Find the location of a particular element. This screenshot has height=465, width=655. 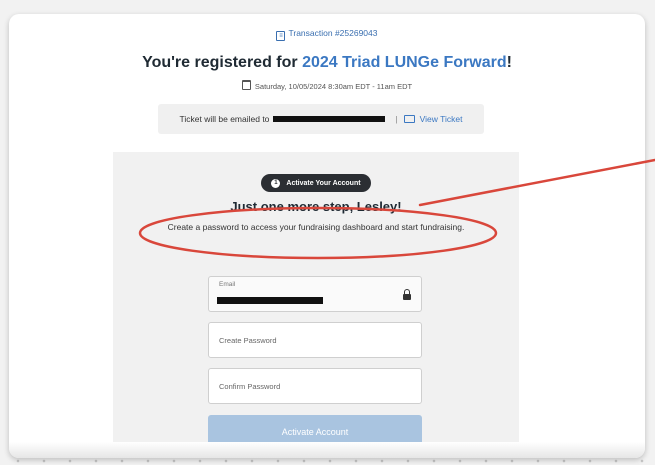

annotation-arrow-line is located at coordinates (536, 182).